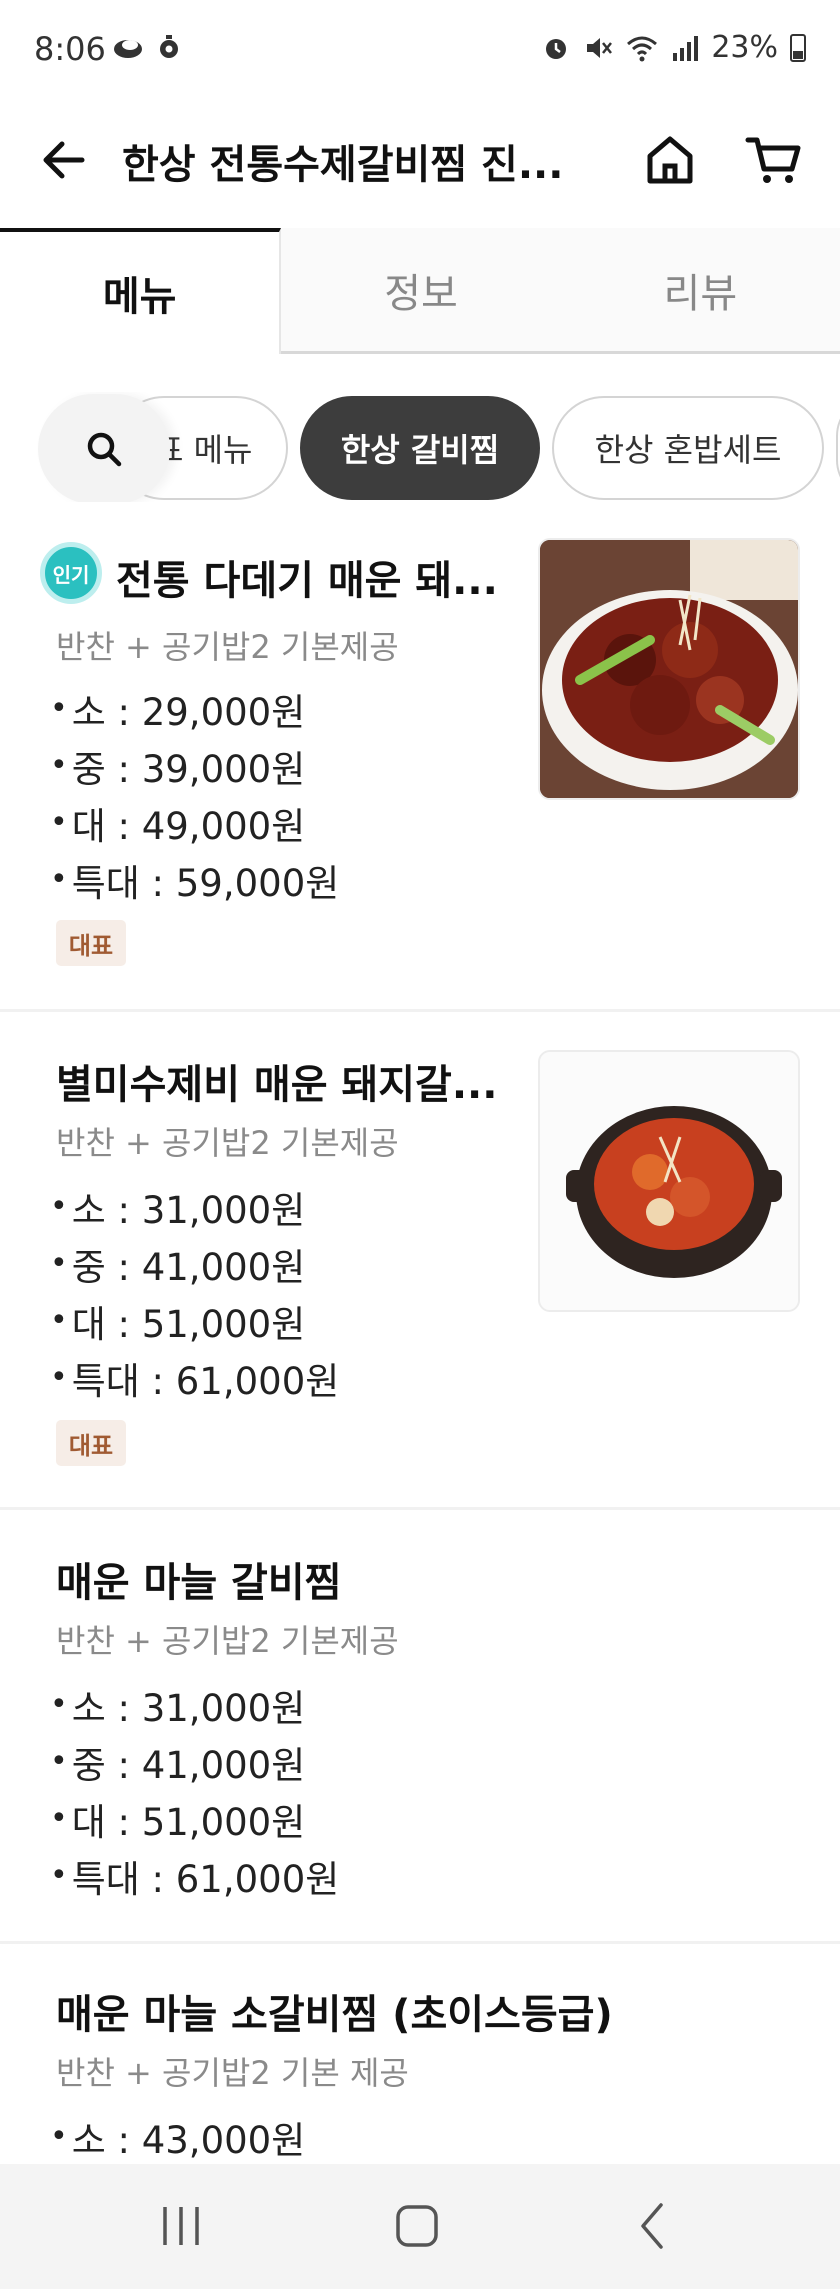 This screenshot has width=840, height=2289. I want to click on status-right: 23%, so click(673, 47).